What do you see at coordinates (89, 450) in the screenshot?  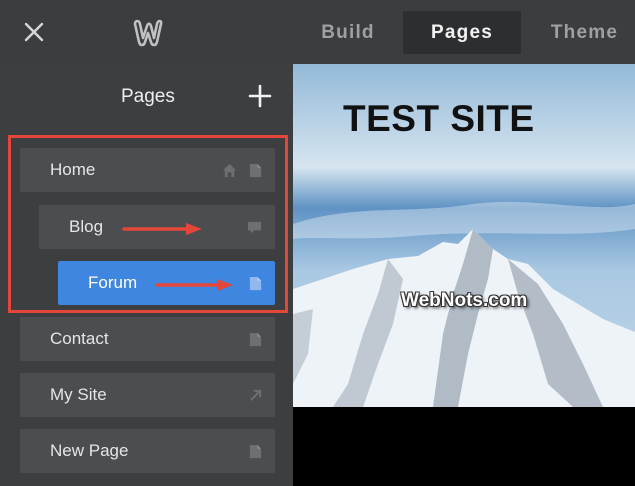 I see `page-label: New Page` at bounding box center [89, 450].